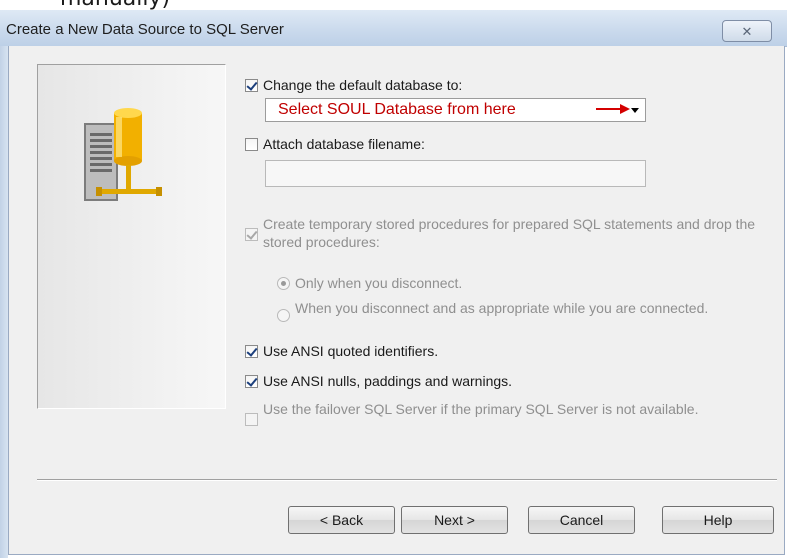 This screenshot has width=787, height=558. Describe the element at coordinates (397, 109) in the screenshot. I see `default-database-value: Select SOUL Database from here` at that location.